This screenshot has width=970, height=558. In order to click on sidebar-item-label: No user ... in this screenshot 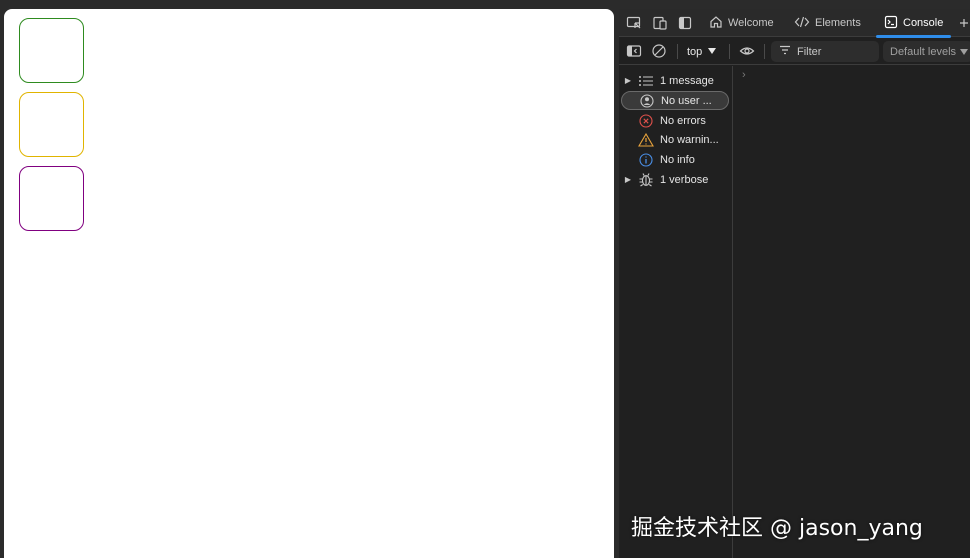, I will do `click(686, 100)`.